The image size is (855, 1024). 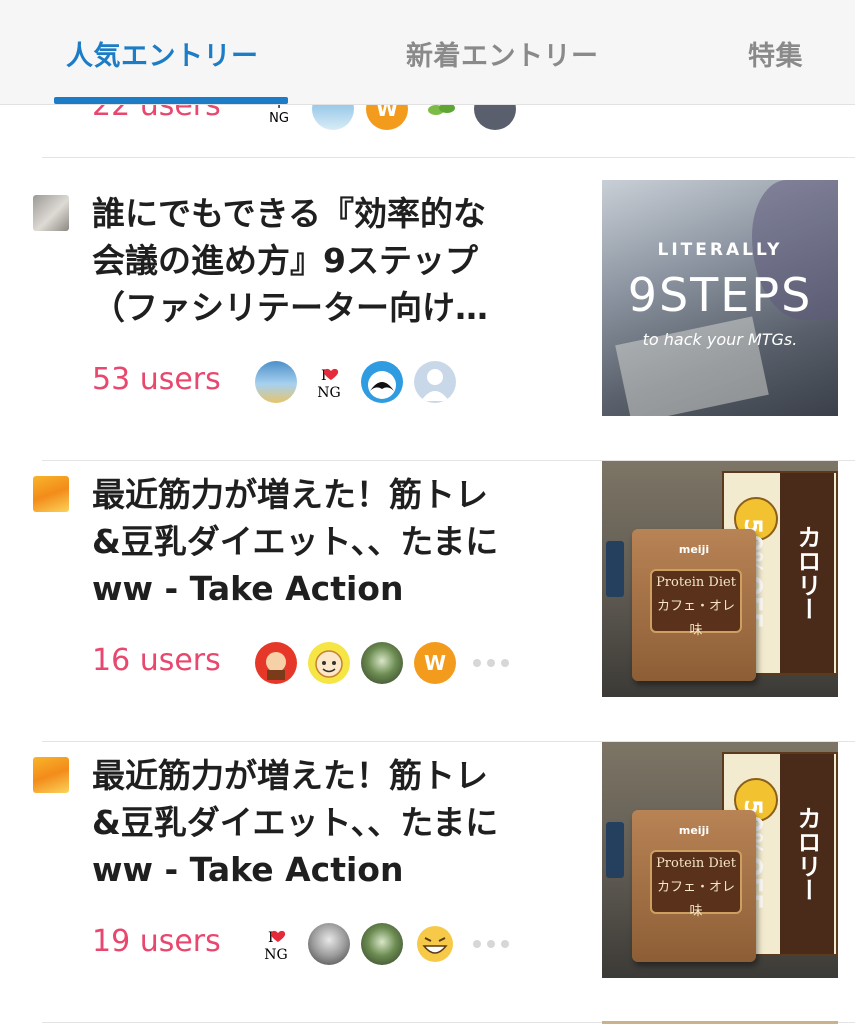 I want to click on tab-bar: 人気エントリー 新着エントリー 特集, so click(x=427, y=52).